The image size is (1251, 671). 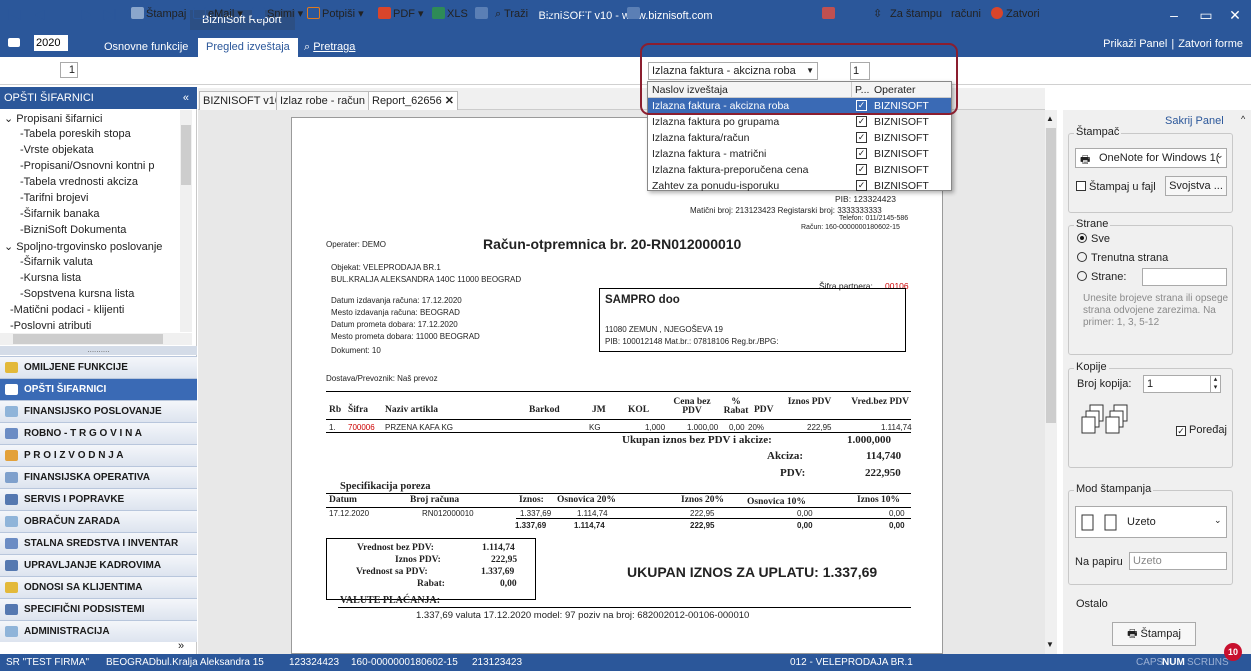 I want to click on module-klijenti: ODNOSI SA KLIJENTIMA, so click(x=98, y=587).